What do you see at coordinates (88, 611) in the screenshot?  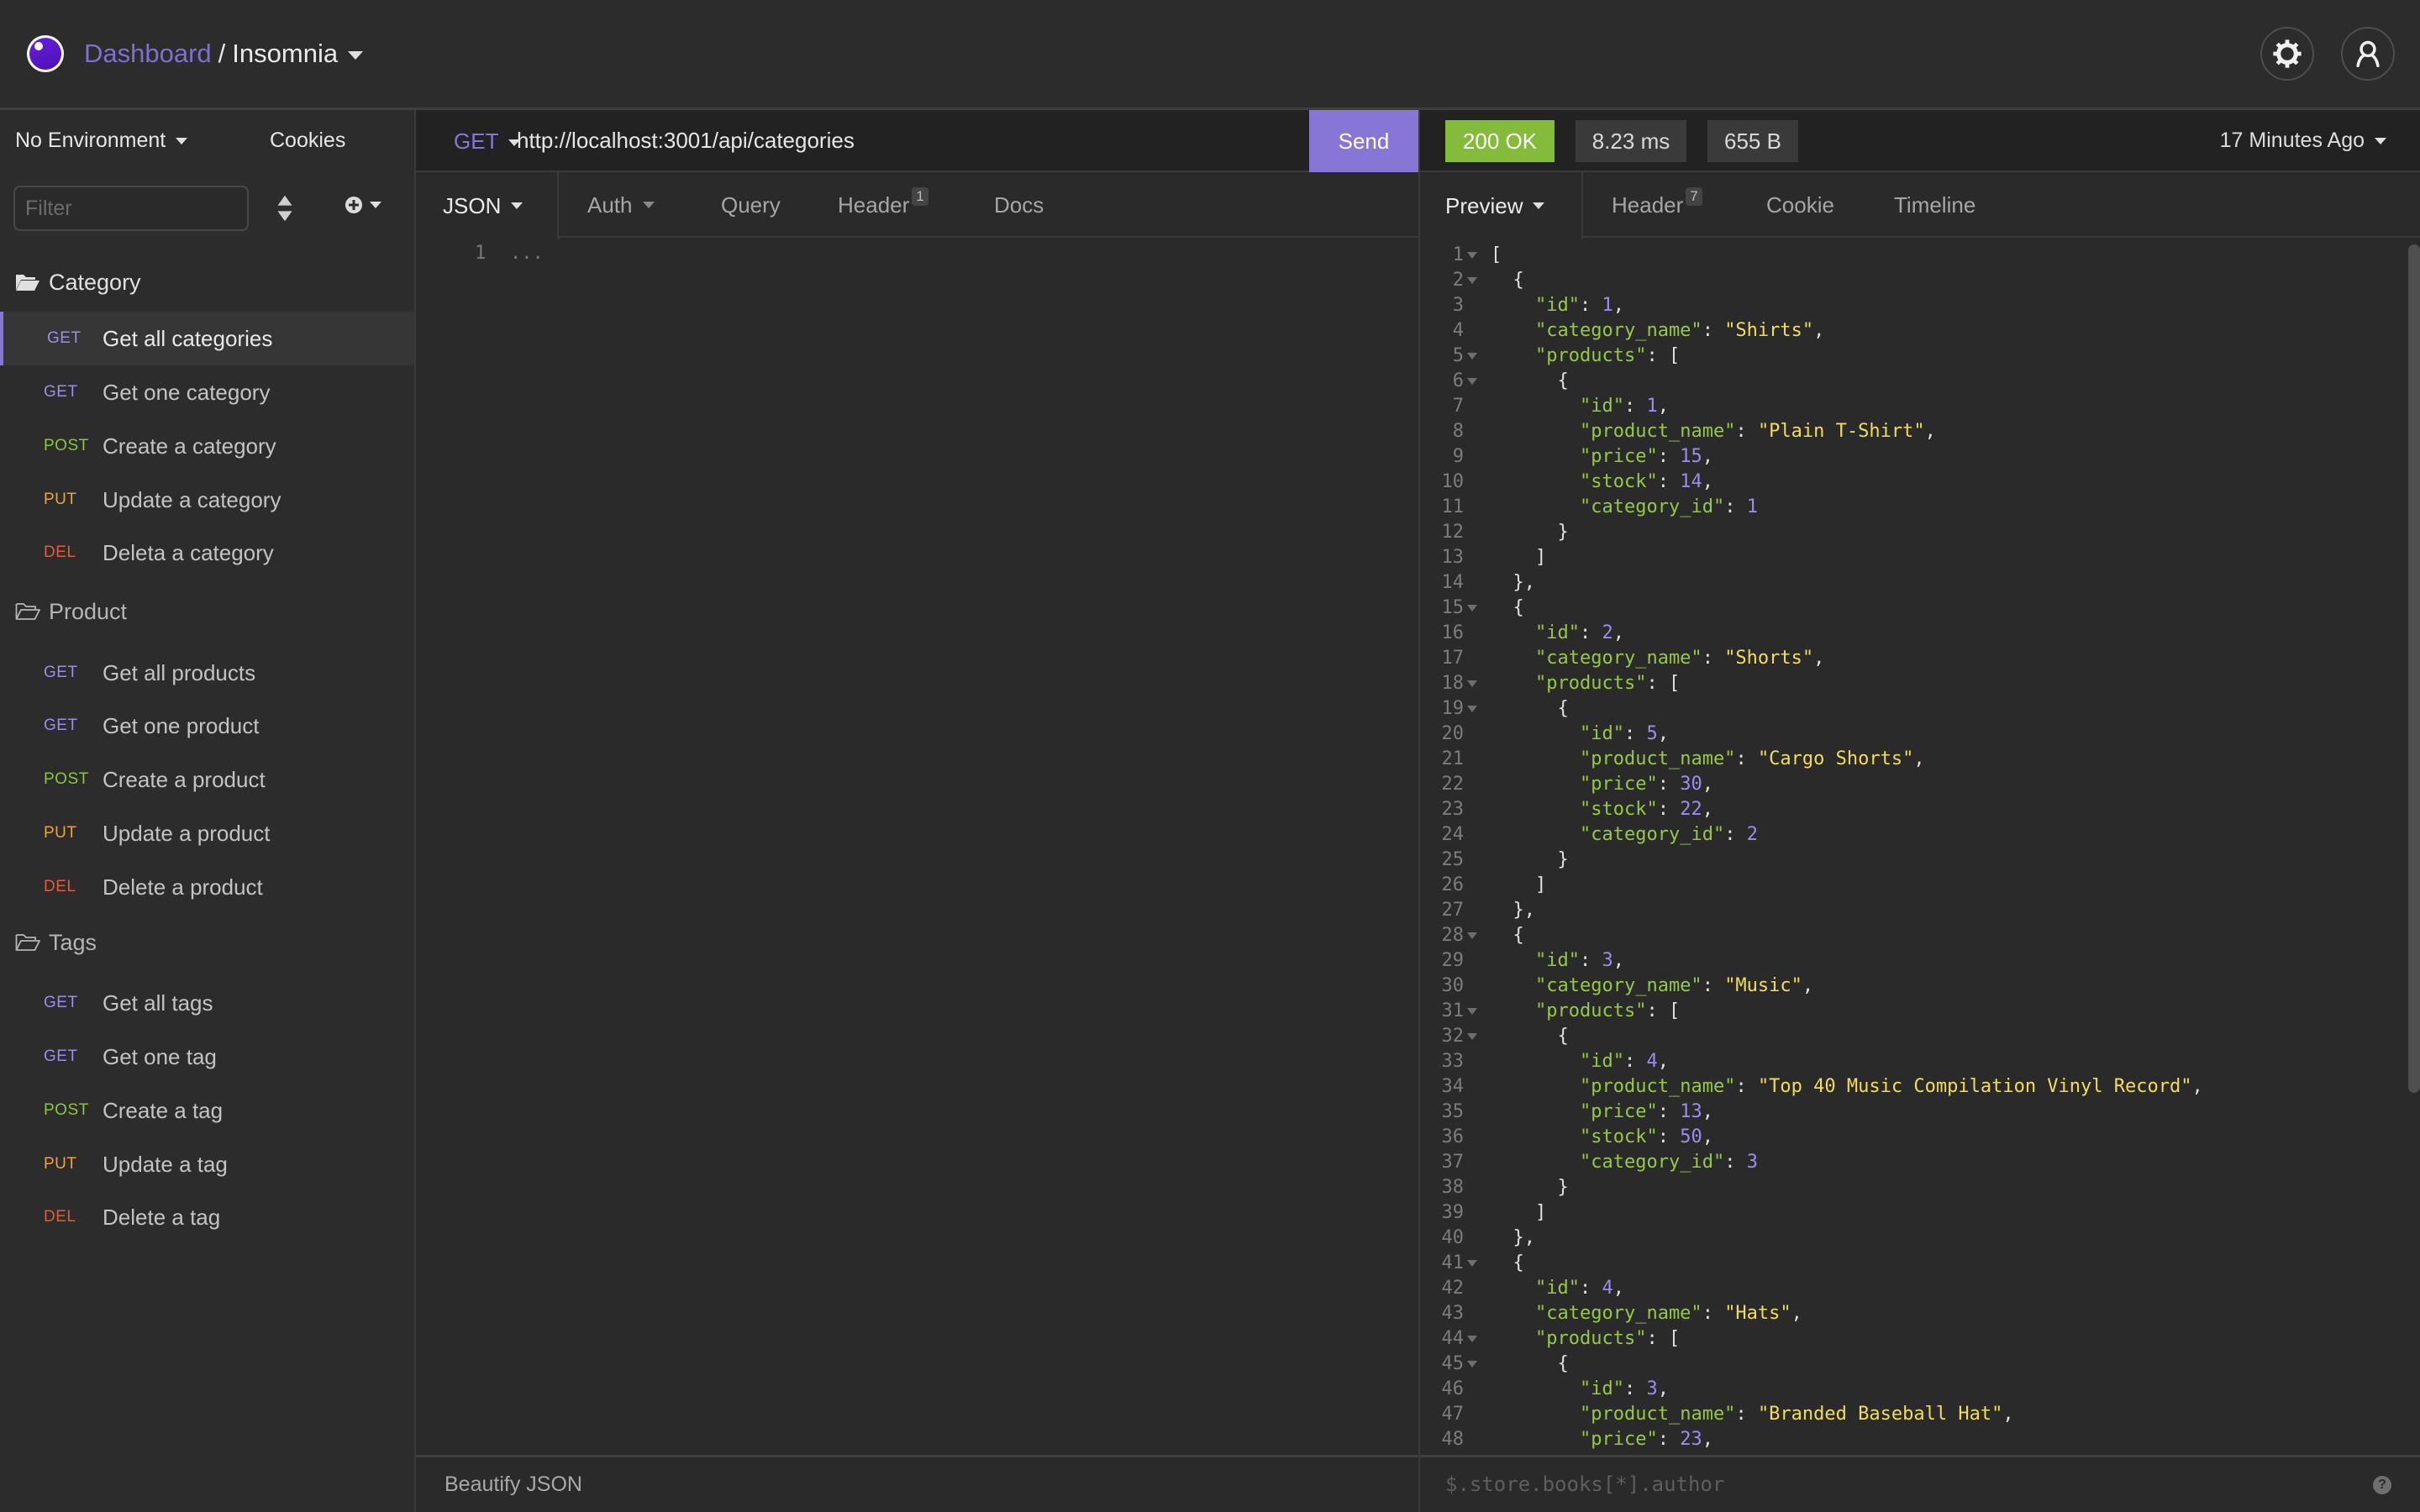 I see `folder-label: Product` at bounding box center [88, 611].